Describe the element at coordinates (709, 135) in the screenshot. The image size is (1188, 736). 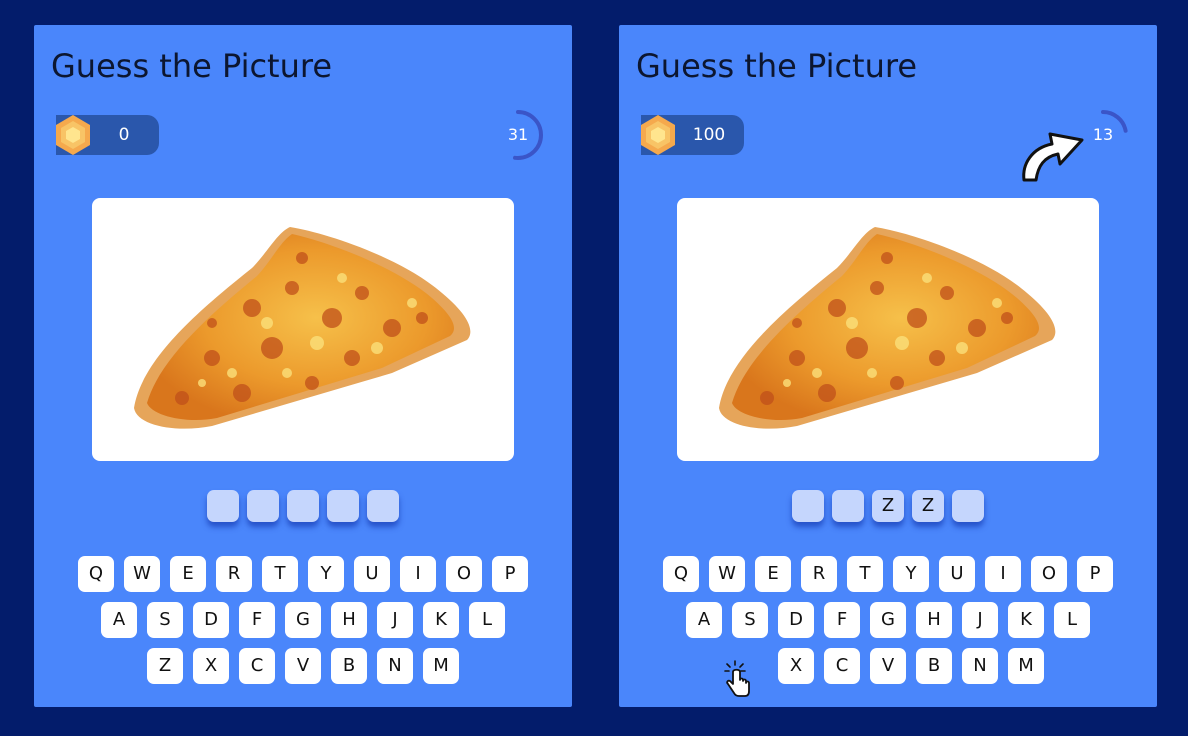
I see `score-value: 100` at that location.